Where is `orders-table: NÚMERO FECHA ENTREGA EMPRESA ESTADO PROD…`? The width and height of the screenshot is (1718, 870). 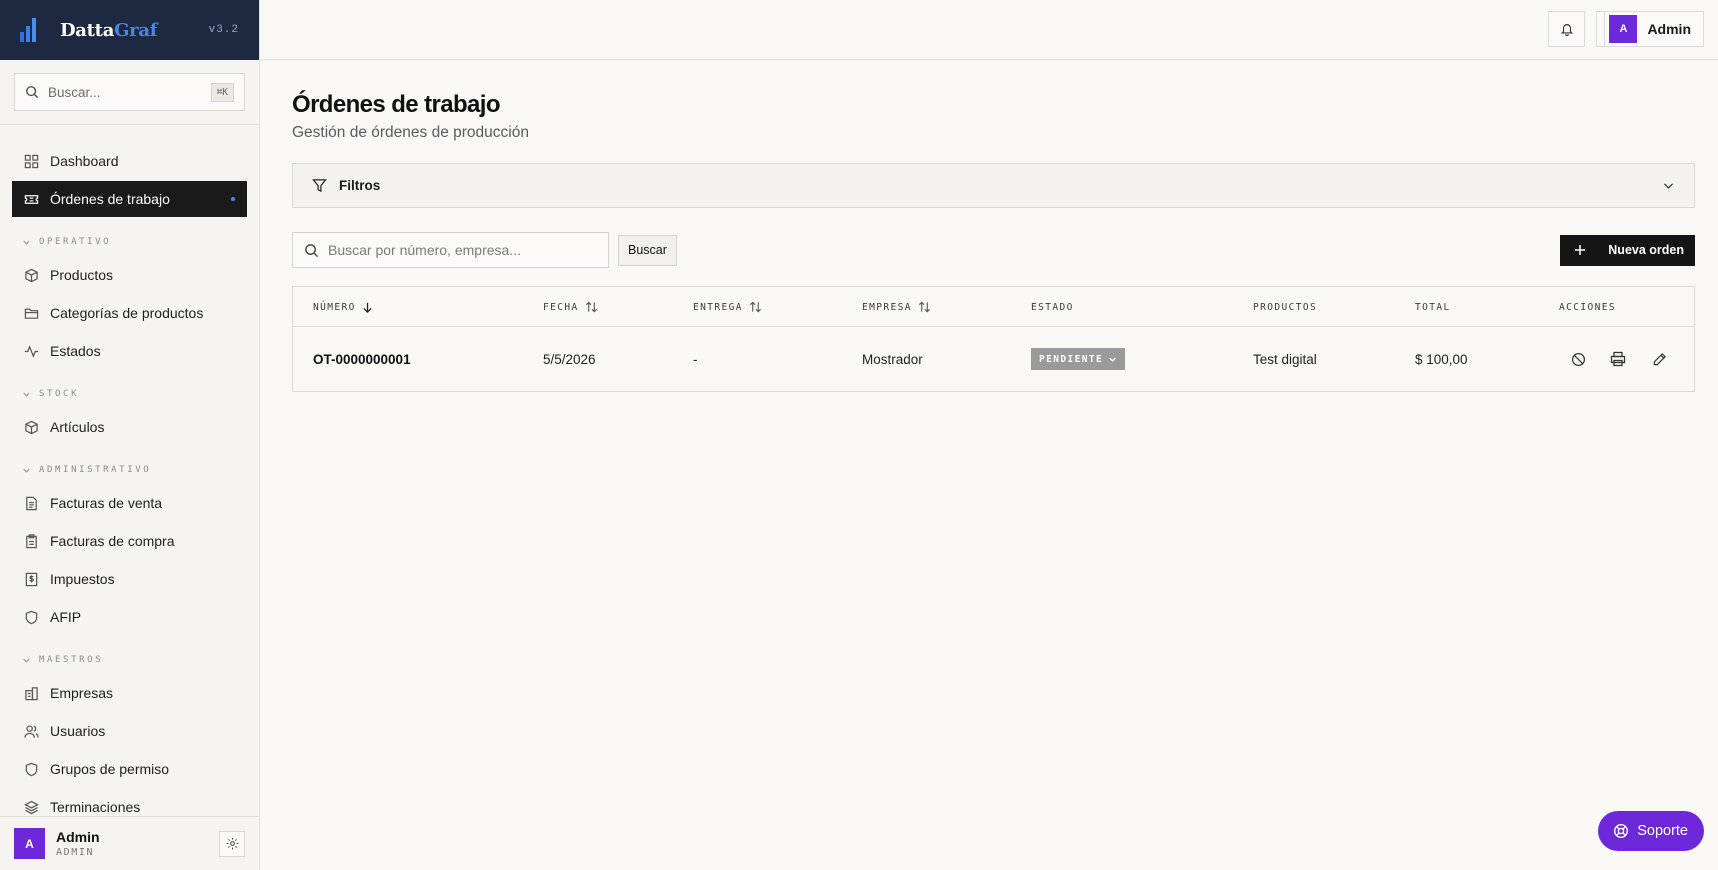
orders-table: NÚMERO FECHA ENTREGA EMPRESA ESTADO PROD… is located at coordinates (993, 339).